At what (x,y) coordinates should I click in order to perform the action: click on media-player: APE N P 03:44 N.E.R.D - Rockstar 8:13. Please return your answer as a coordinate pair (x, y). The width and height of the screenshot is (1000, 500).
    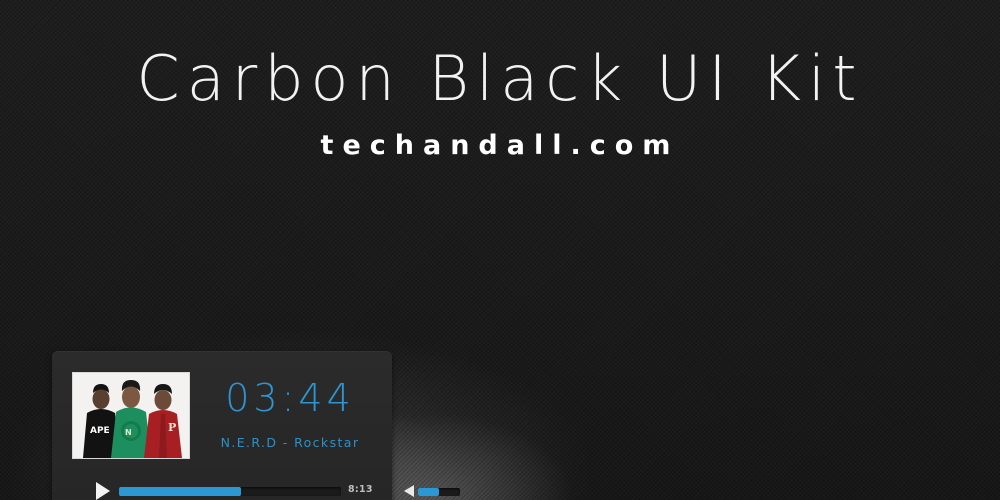
    Looking at the image, I should click on (256, 425).